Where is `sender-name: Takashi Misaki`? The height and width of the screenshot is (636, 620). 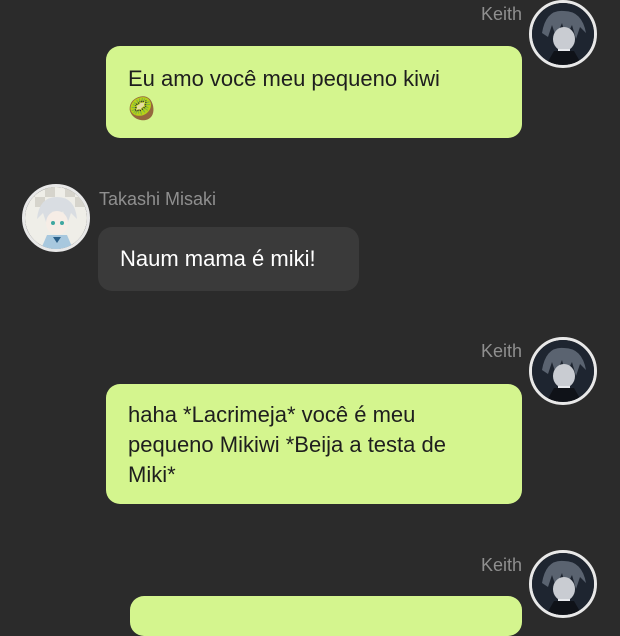
sender-name: Takashi Misaki is located at coordinates (158, 199).